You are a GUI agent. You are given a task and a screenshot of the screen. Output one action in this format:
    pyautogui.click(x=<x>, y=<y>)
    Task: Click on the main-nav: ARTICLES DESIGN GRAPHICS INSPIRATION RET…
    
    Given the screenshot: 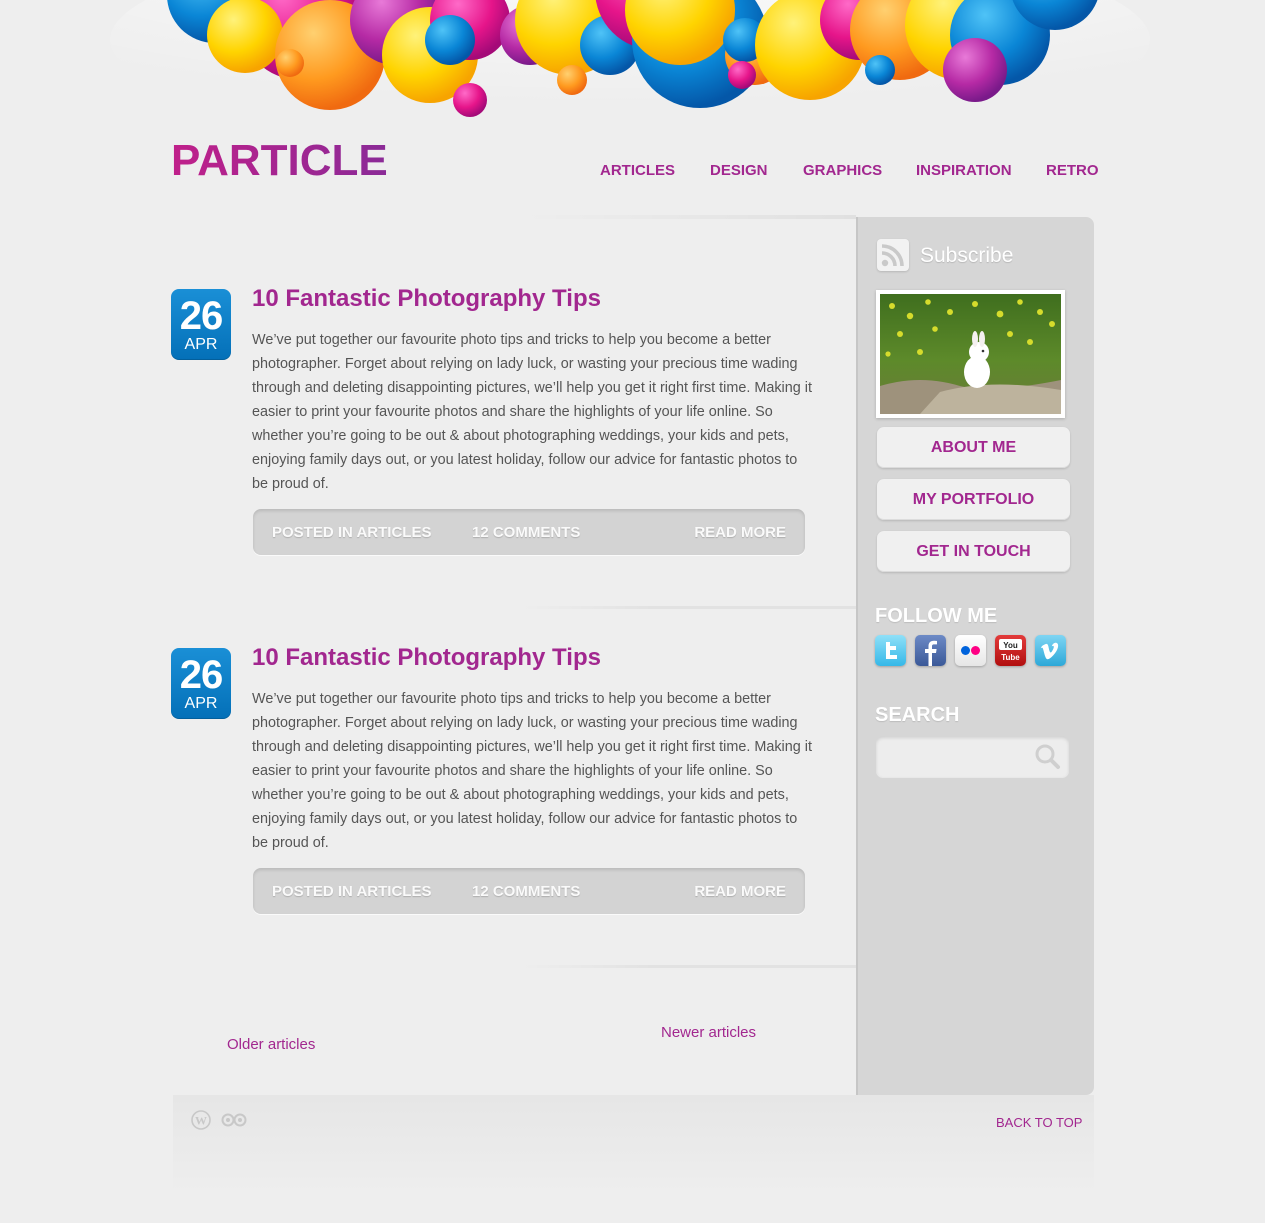 What is the action you would take?
    pyautogui.click(x=849, y=172)
    